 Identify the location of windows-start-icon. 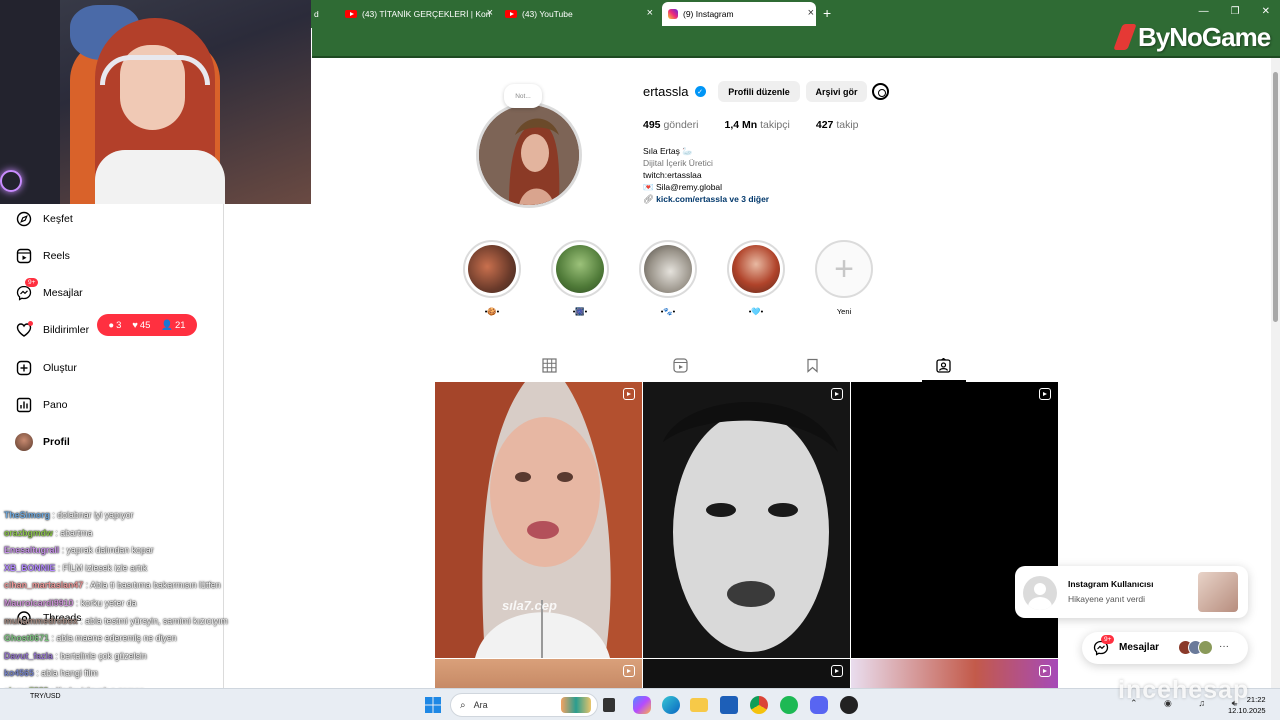
(433, 707).